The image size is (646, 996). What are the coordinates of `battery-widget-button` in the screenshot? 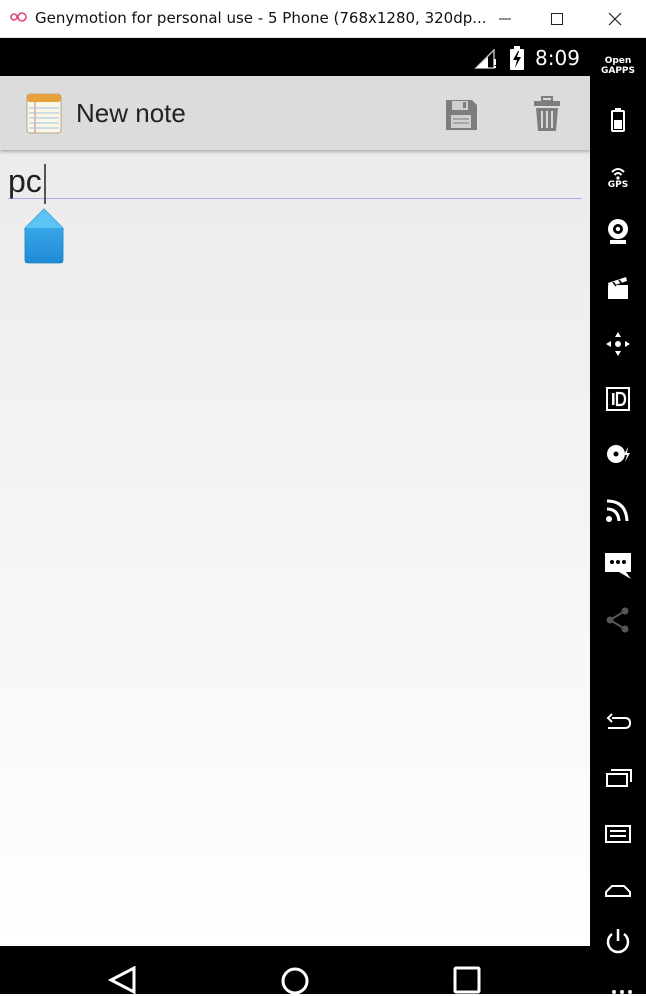 It's located at (618, 120).